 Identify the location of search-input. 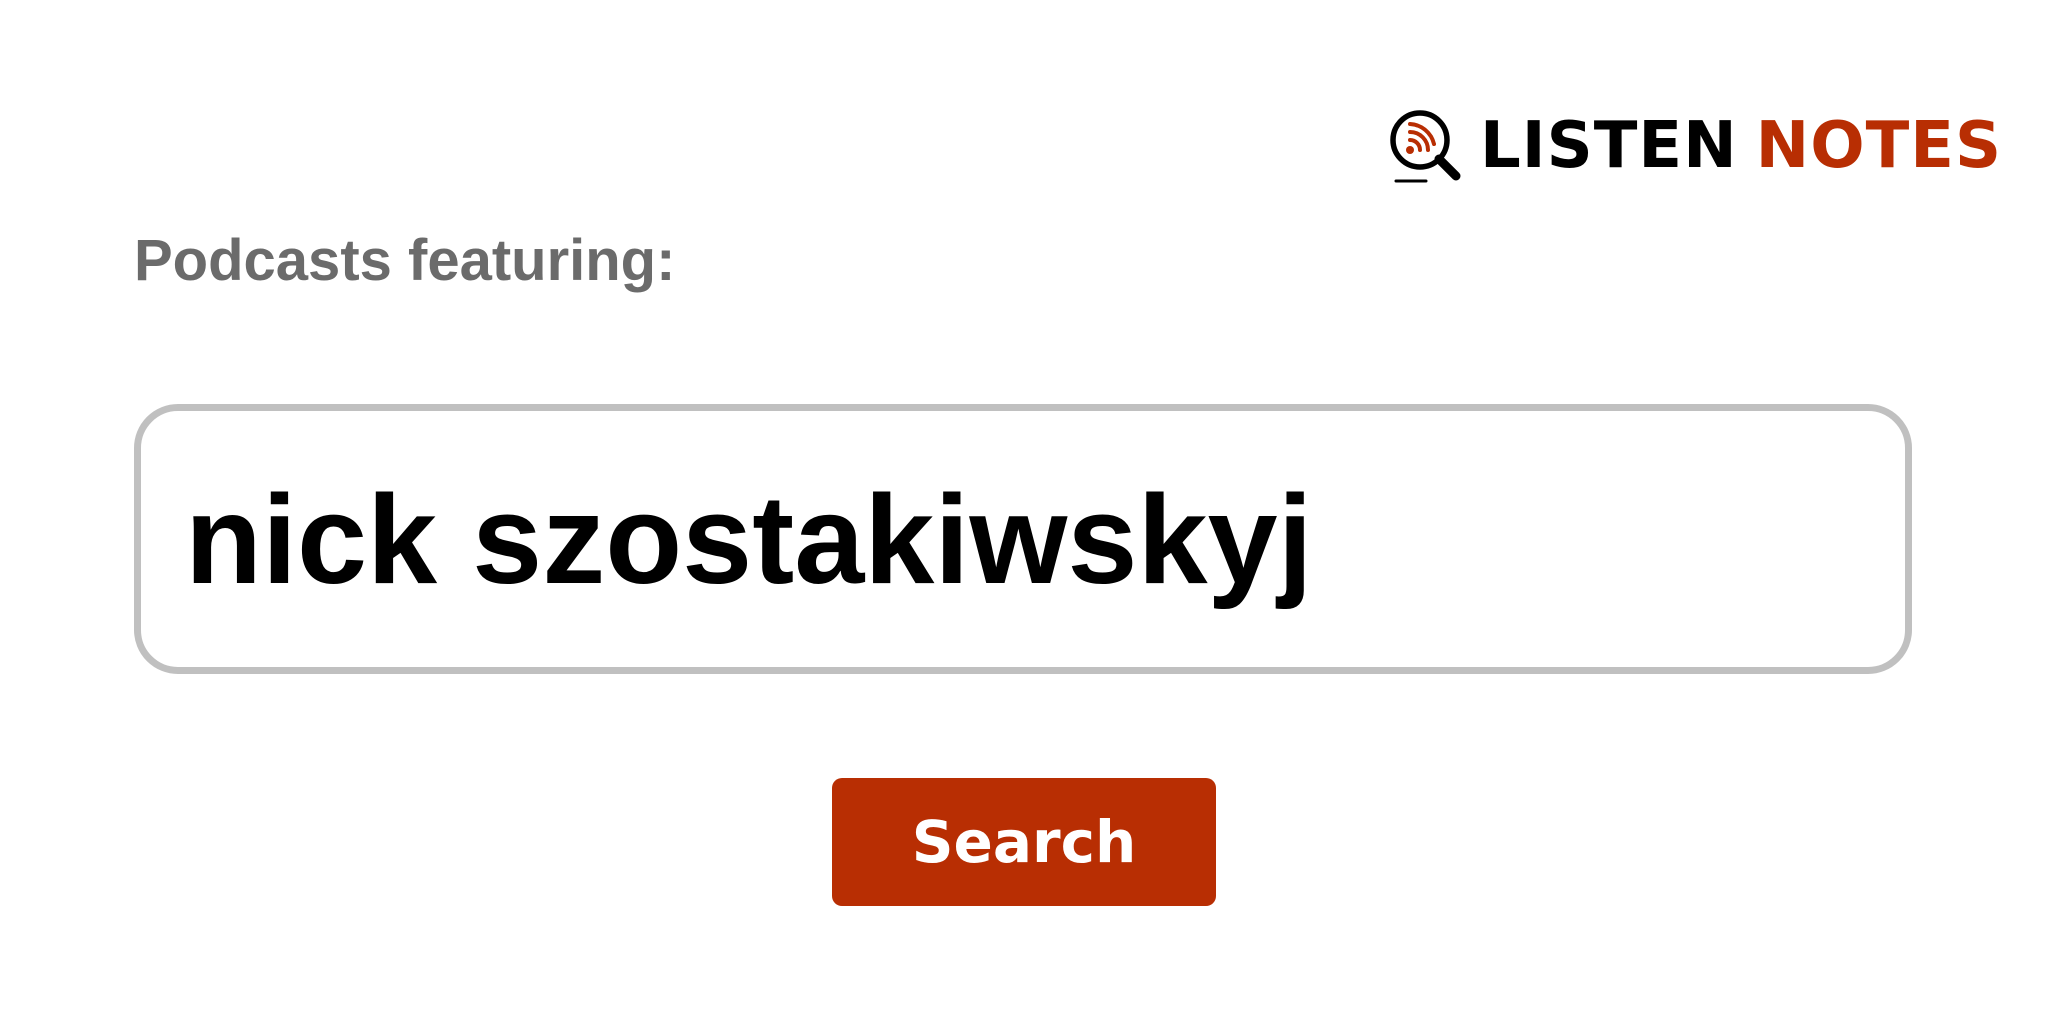
(1023, 539).